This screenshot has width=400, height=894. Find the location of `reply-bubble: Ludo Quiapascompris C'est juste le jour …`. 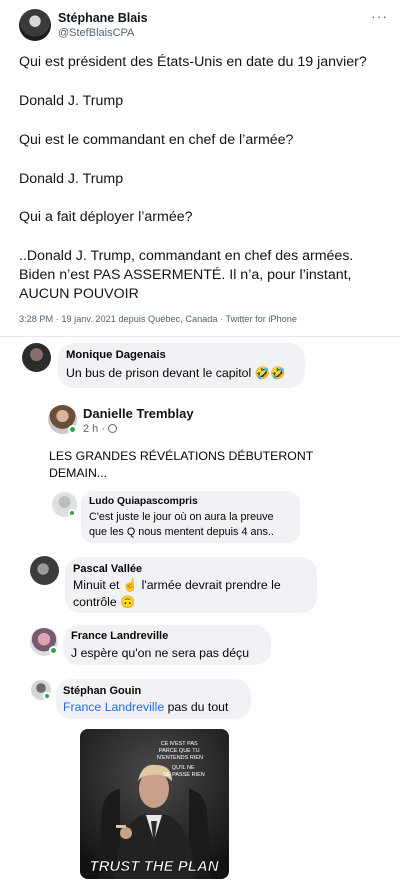

reply-bubble: Ludo Quiapascompris C'est juste le jour … is located at coordinates (190, 517).